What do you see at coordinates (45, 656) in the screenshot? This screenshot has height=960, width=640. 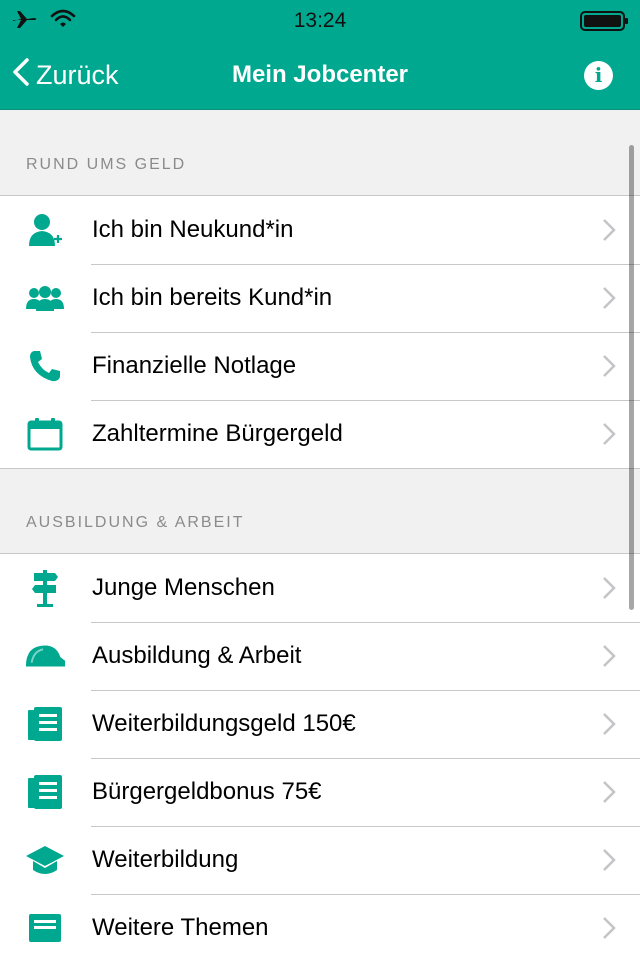 I see `hard-hat-icon` at bounding box center [45, 656].